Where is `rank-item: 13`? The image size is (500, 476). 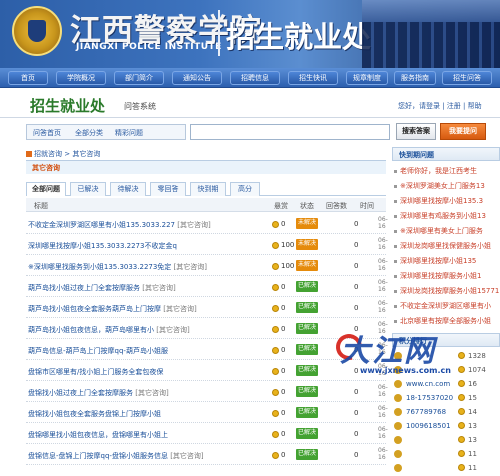
rank-item: 13 is located at coordinates (447, 440).